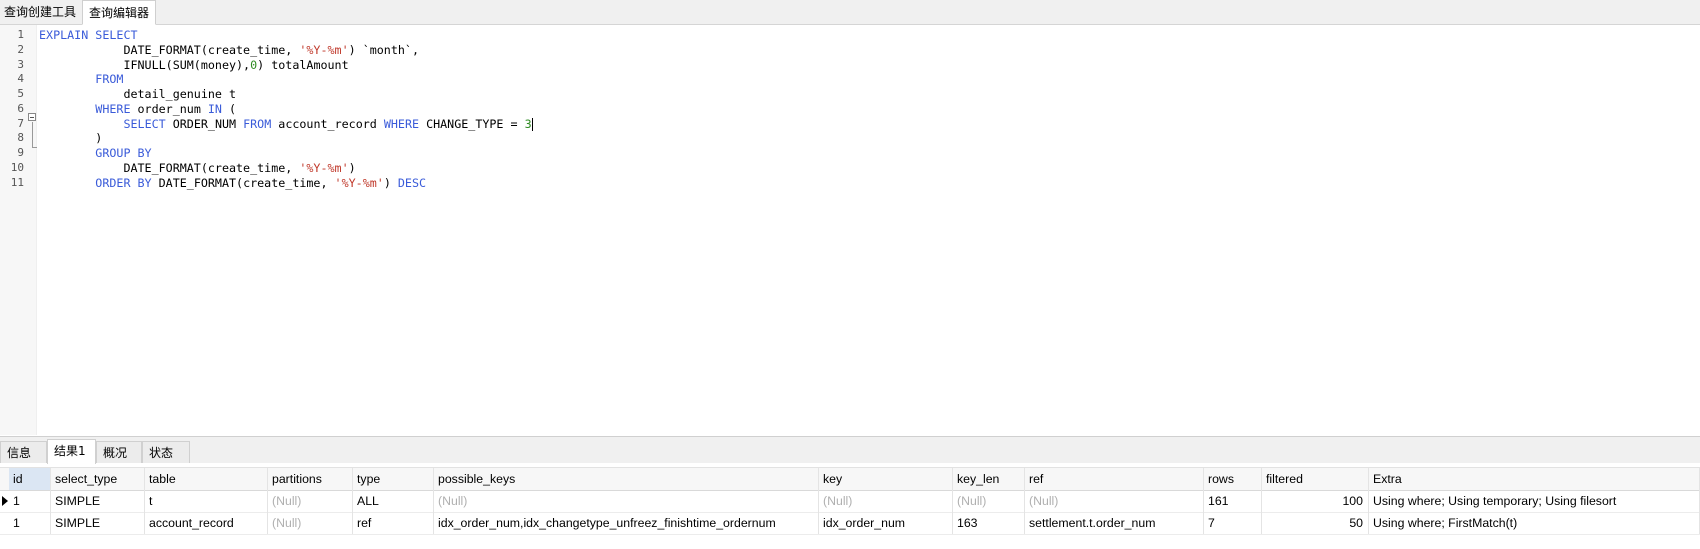 The height and width of the screenshot is (549, 1700). I want to click on line-number: 11, so click(17, 182).